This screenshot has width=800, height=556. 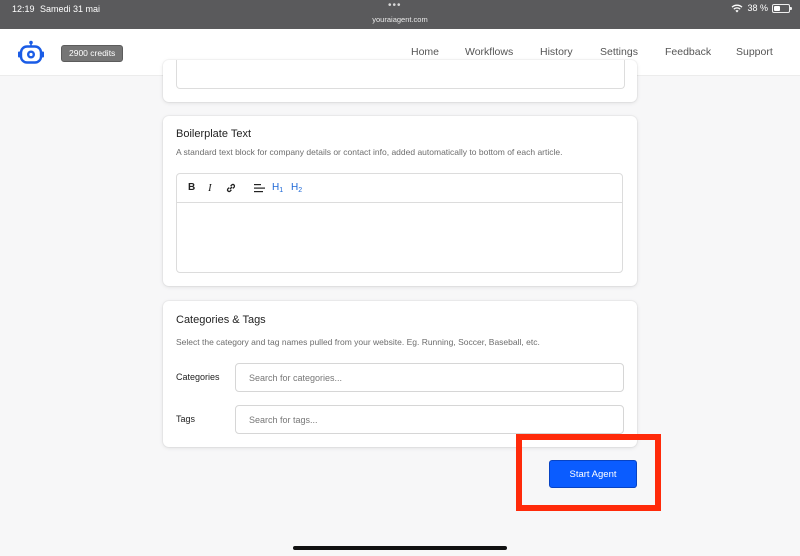 What do you see at coordinates (593, 474) in the screenshot?
I see `start-agent-button: Start Agent` at bounding box center [593, 474].